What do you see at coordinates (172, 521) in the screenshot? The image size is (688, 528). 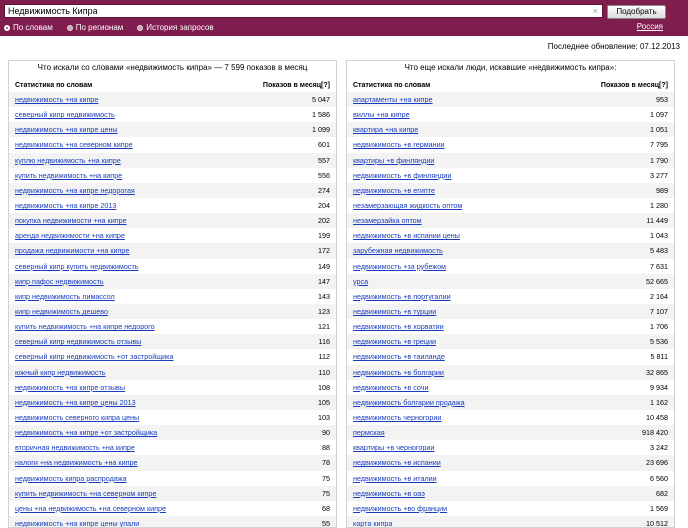 I see `table-row: недвижимость +на кипре цены упали 55` at bounding box center [172, 521].